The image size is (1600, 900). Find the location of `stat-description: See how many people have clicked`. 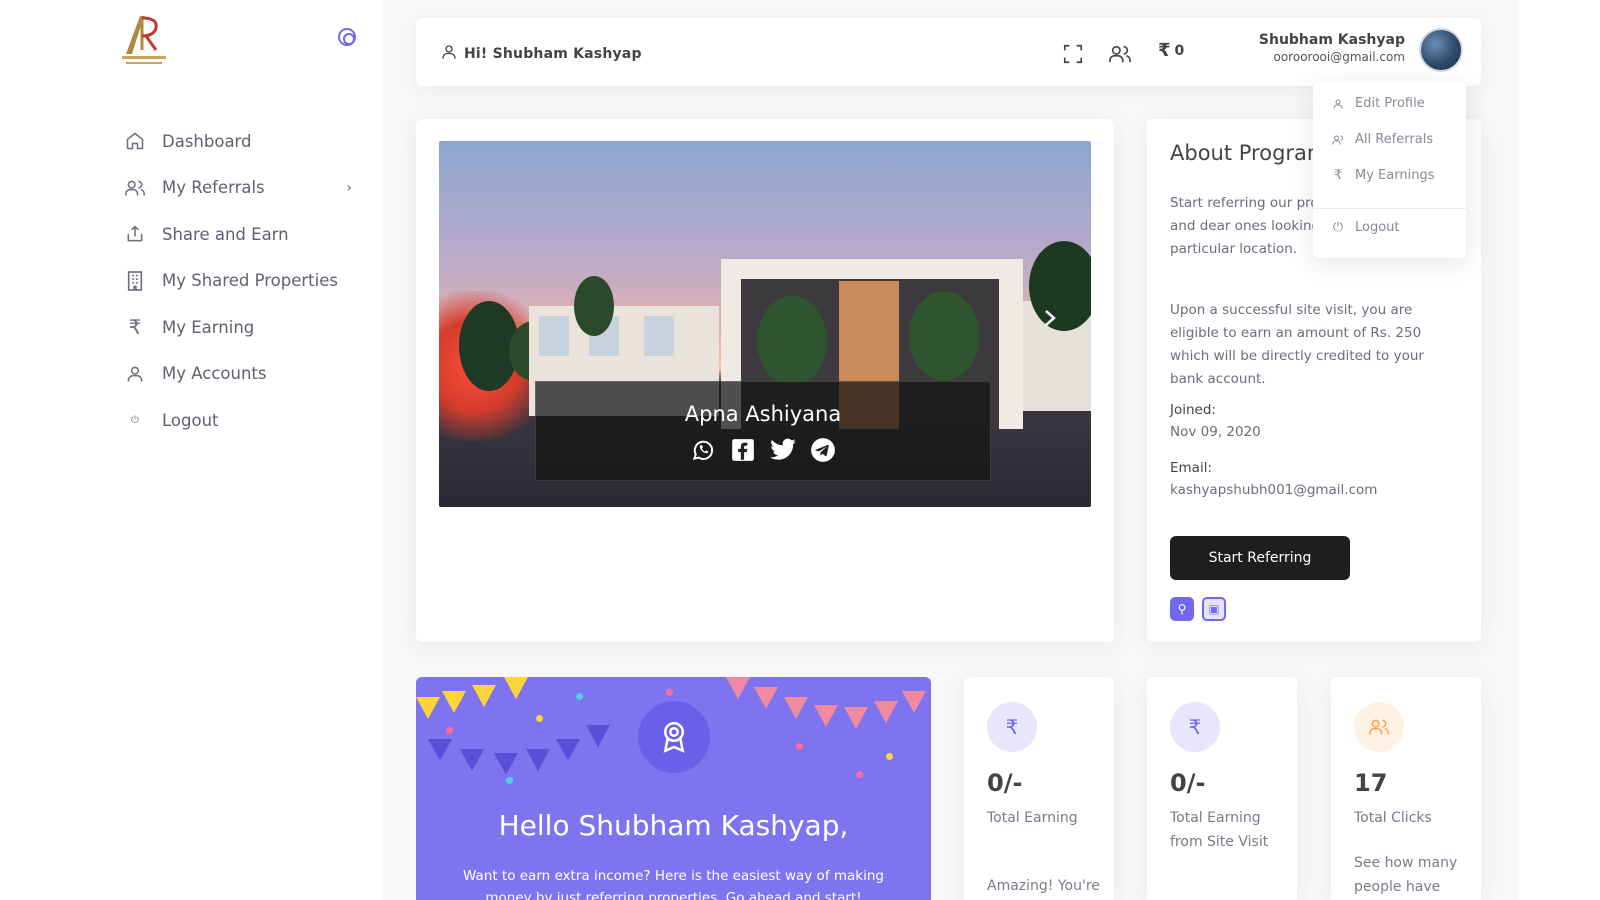

stat-description: See how many people have clicked is located at coordinates (1406, 875).